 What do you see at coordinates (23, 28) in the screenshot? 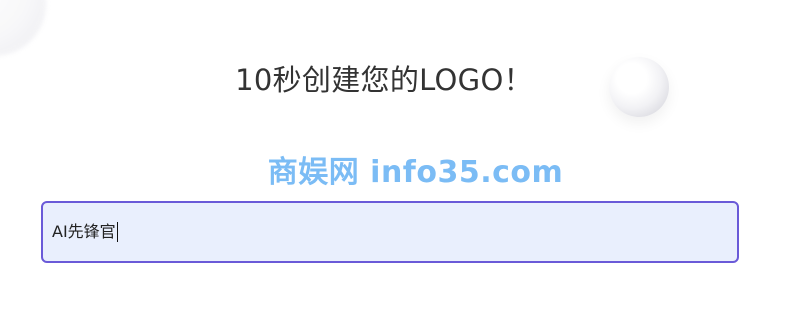
I see `decorative-sphere-top-left` at bounding box center [23, 28].